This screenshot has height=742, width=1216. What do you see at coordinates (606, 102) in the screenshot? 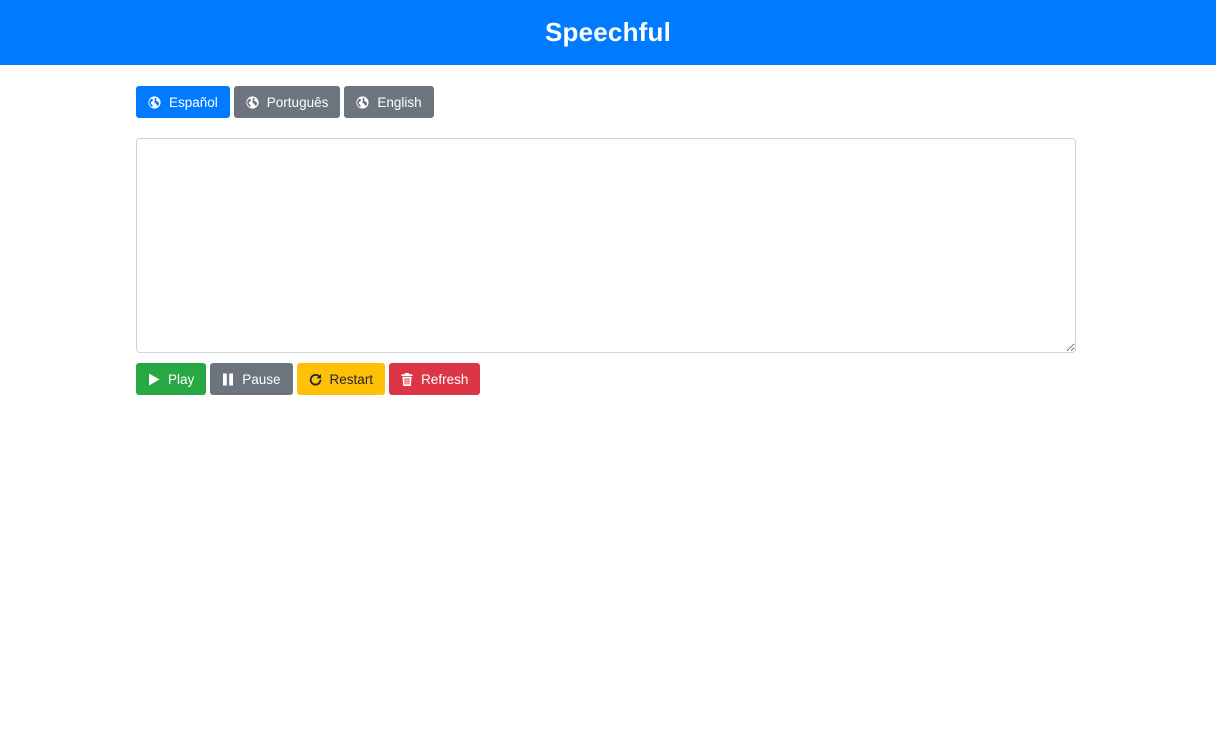
I see `language-selector: Español Português English` at bounding box center [606, 102].